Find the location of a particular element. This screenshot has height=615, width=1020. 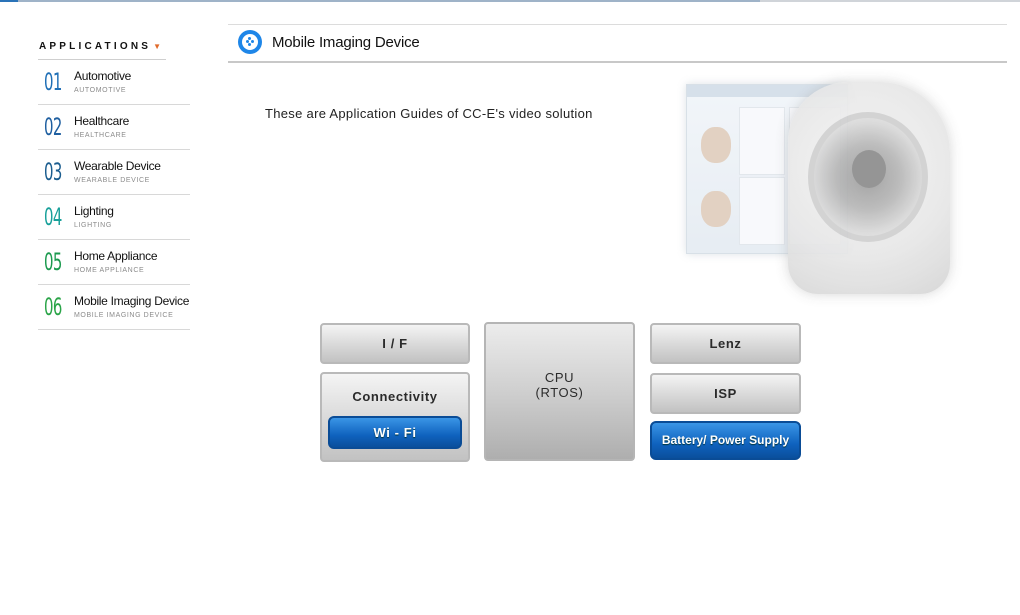

skin-analyzer-device is located at coordinates (869, 188).